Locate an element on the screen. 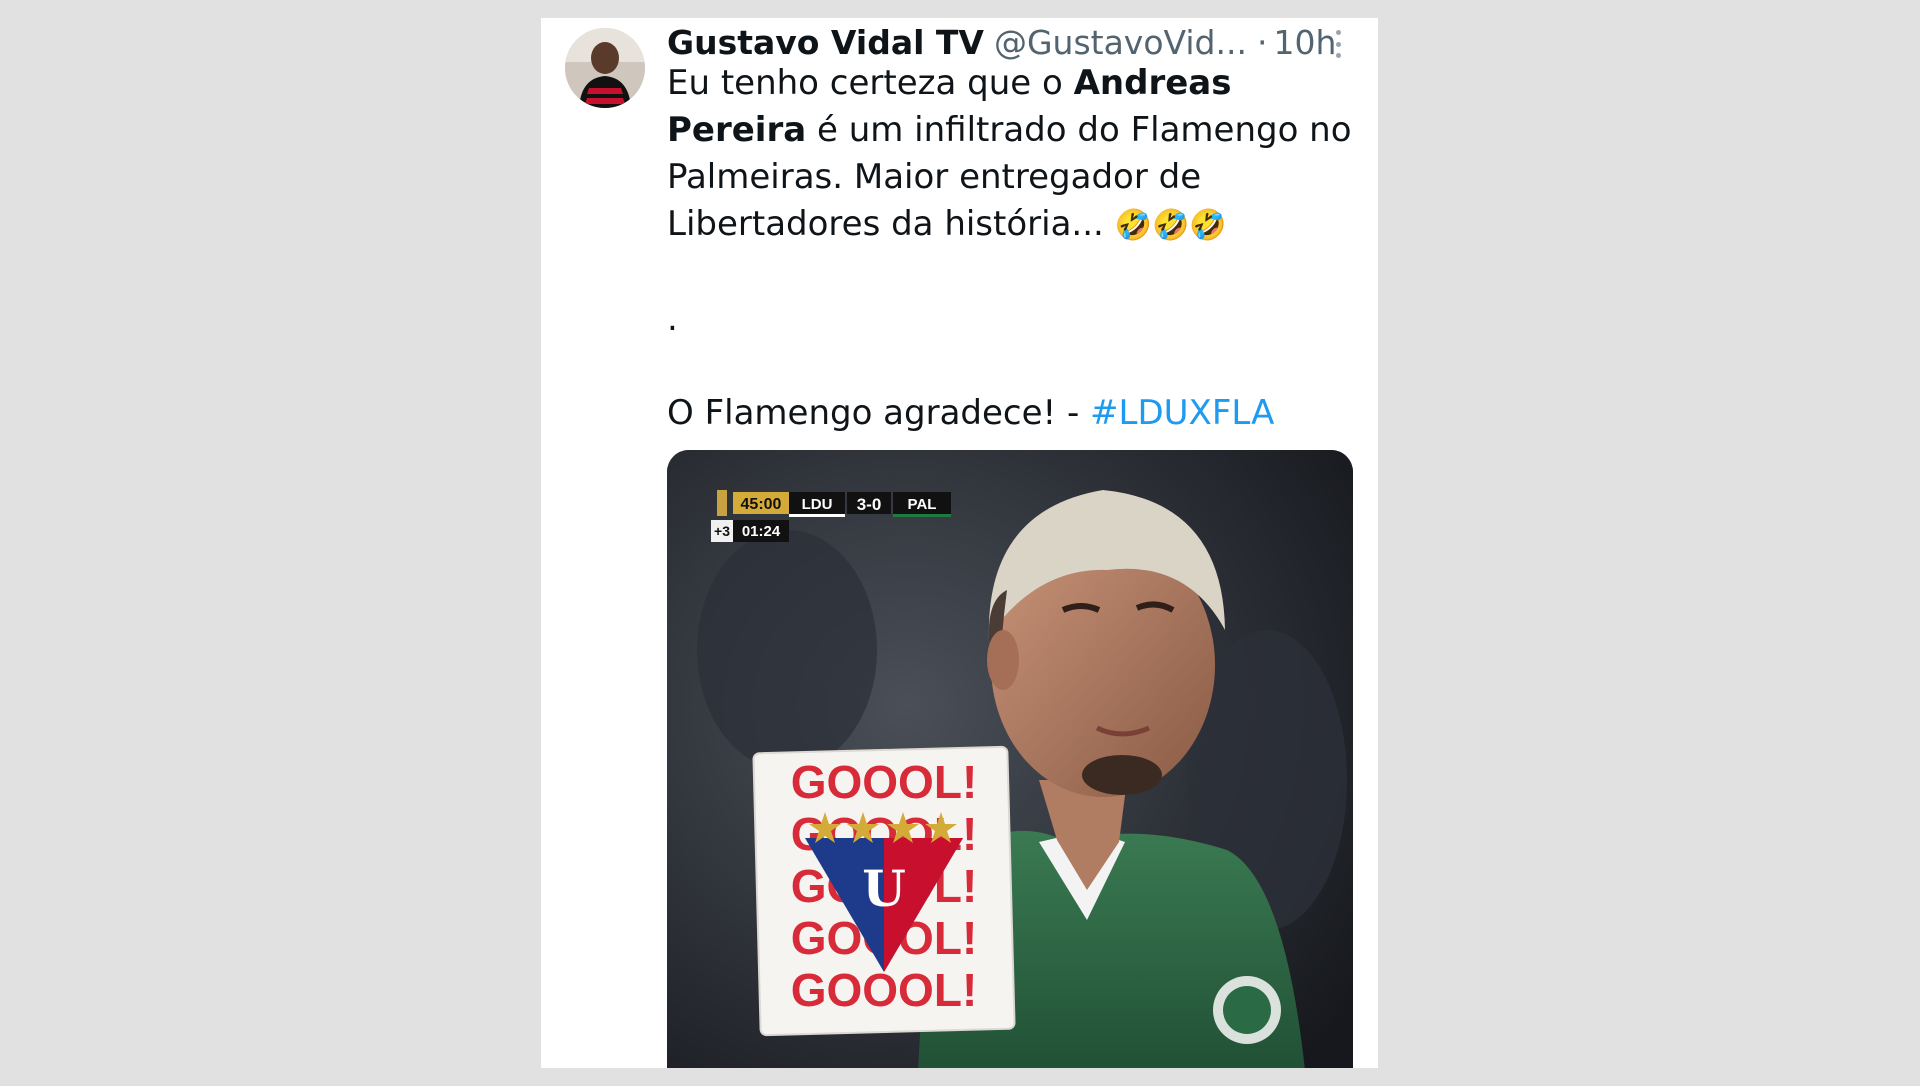  avatar-image is located at coordinates (605, 68).